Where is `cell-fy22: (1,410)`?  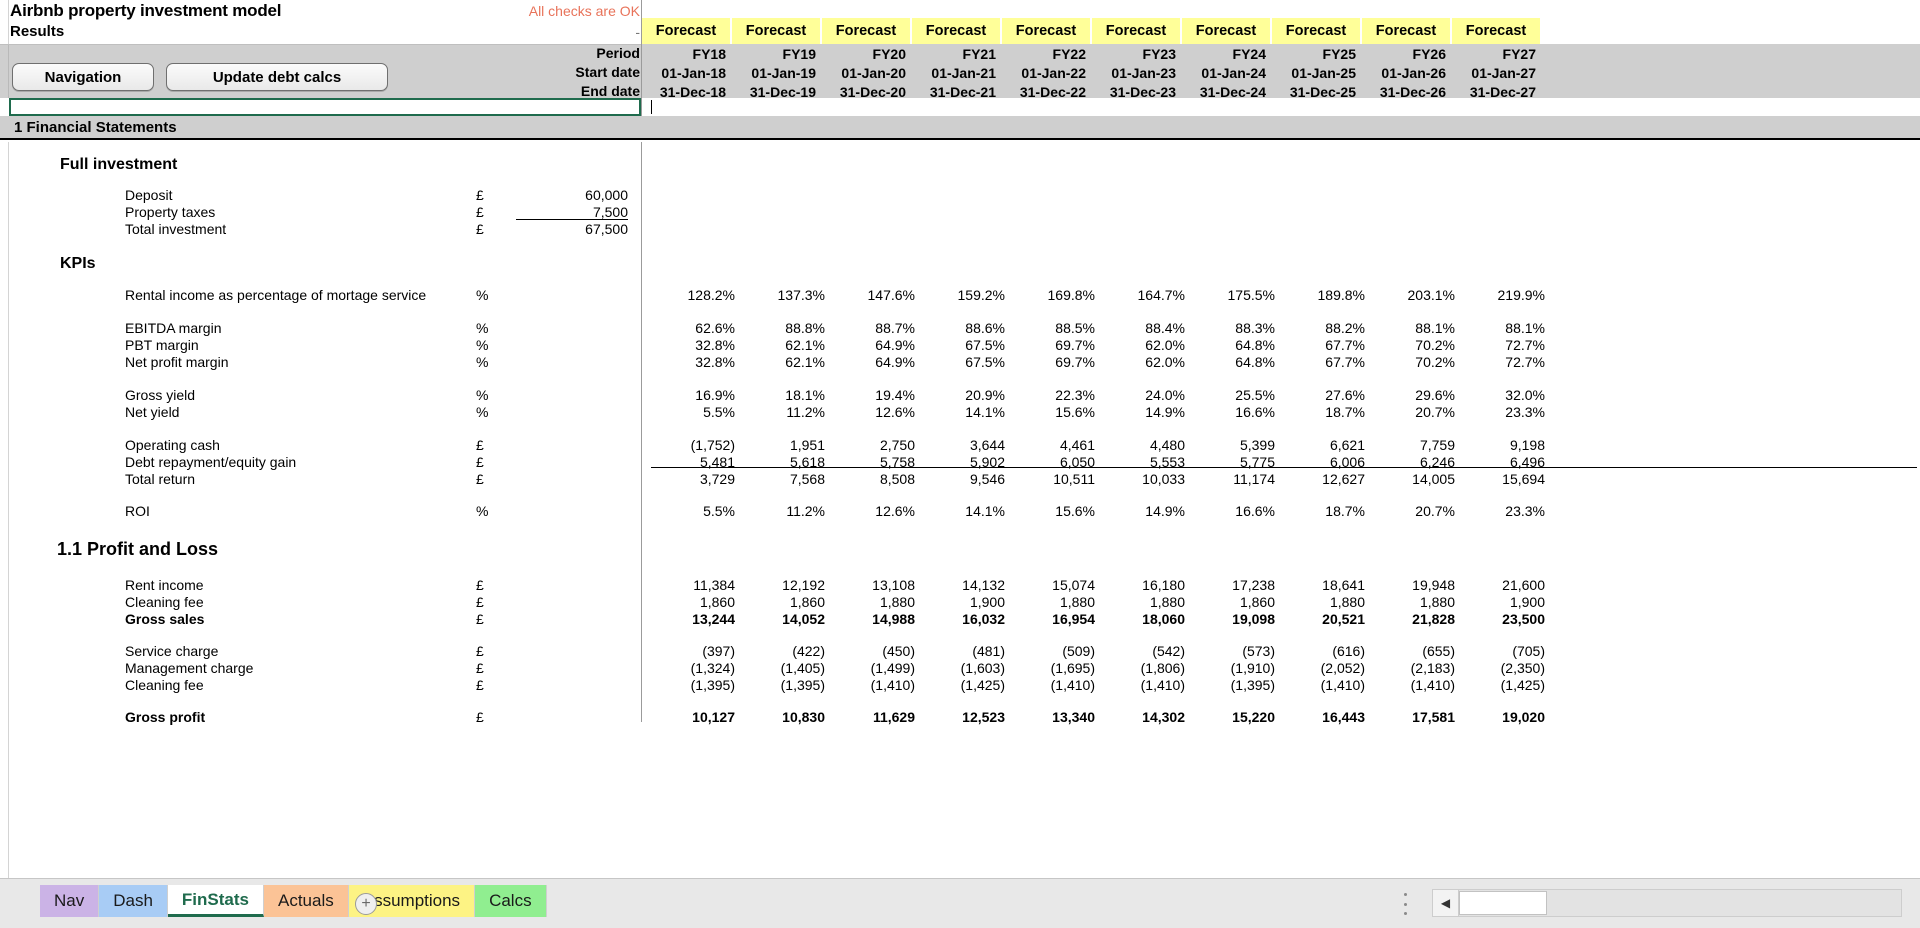 cell-fy22: (1,410) is located at coordinates (1055, 685).